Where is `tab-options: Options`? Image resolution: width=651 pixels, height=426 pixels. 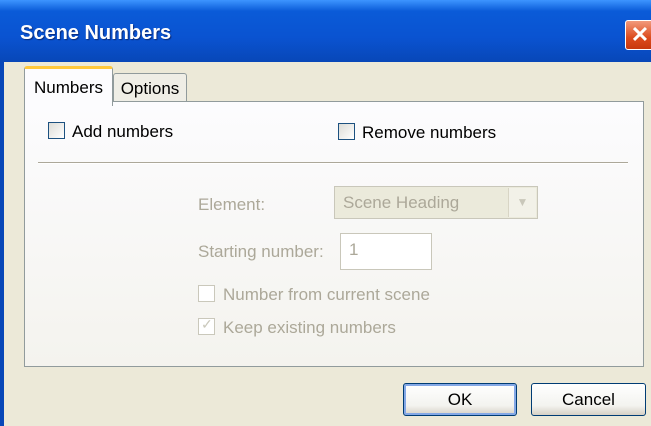
tab-options: Options is located at coordinates (150, 87).